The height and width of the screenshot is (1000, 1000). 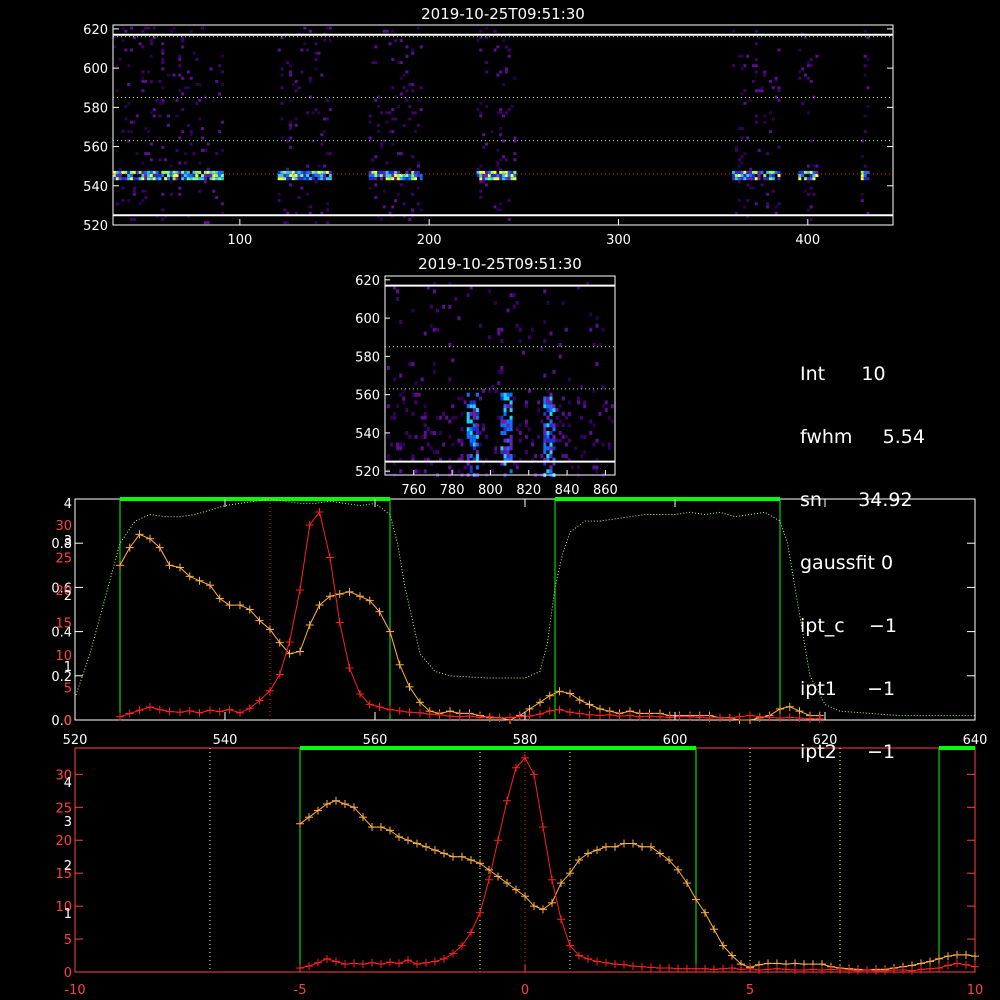 I want to click on info-int-label: Int, so click(x=813, y=374).